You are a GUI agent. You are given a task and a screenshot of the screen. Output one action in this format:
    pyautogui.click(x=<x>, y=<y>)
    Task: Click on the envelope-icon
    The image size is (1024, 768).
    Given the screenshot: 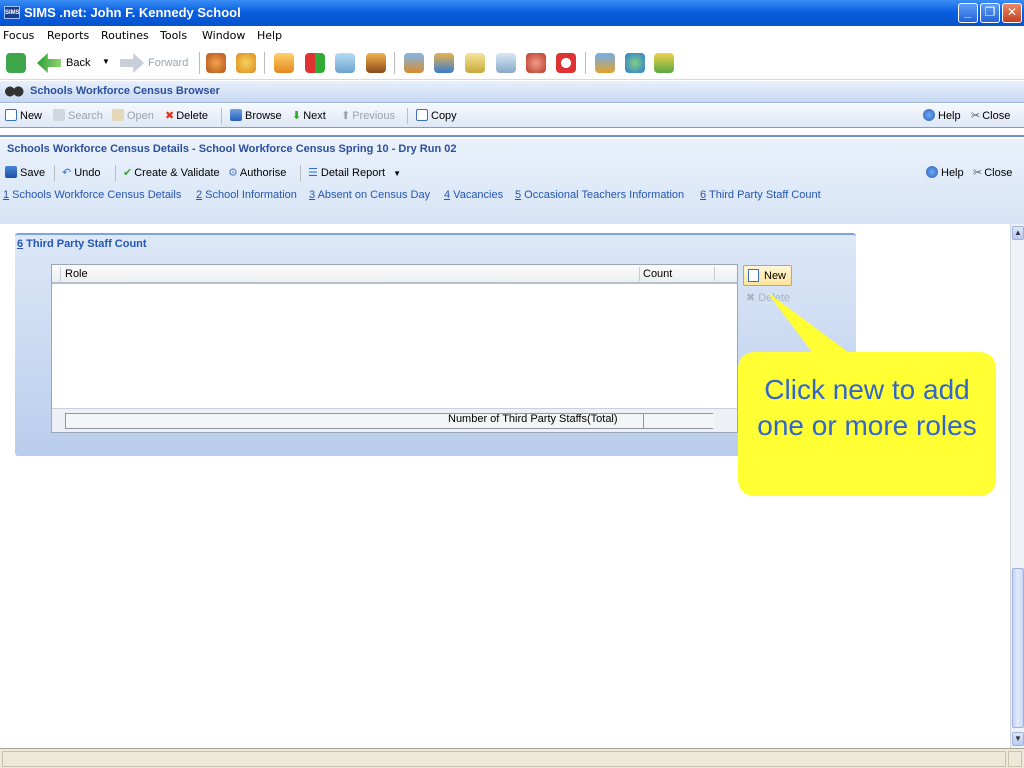 What is the action you would take?
    pyautogui.click(x=345, y=63)
    